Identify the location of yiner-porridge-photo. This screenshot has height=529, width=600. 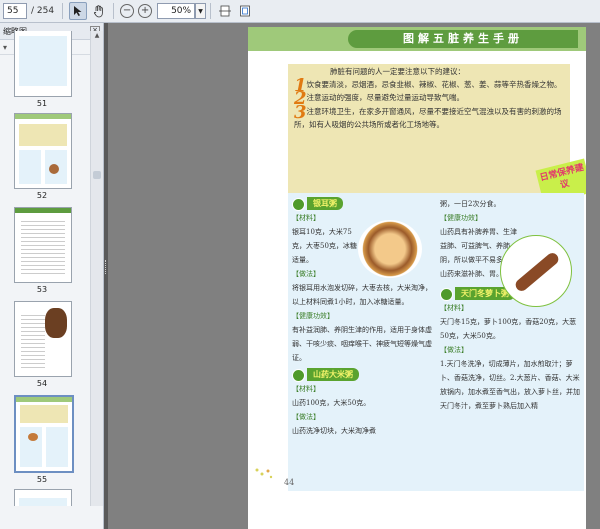
(390, 249).